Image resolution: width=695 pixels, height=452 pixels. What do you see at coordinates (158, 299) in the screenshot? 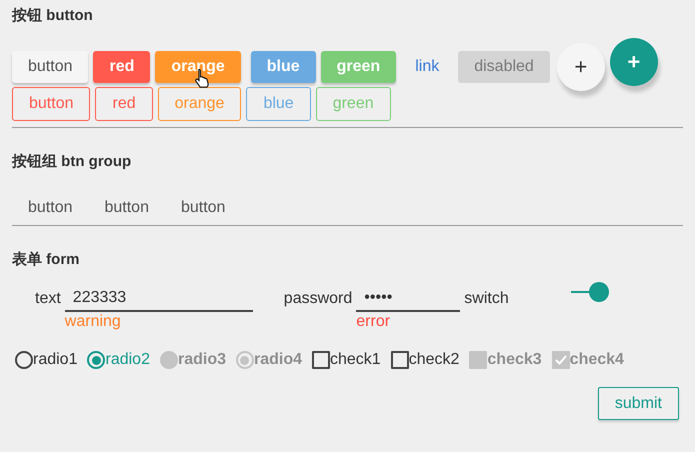
I see `input-field: 223333` at bounding box center [158, 299].